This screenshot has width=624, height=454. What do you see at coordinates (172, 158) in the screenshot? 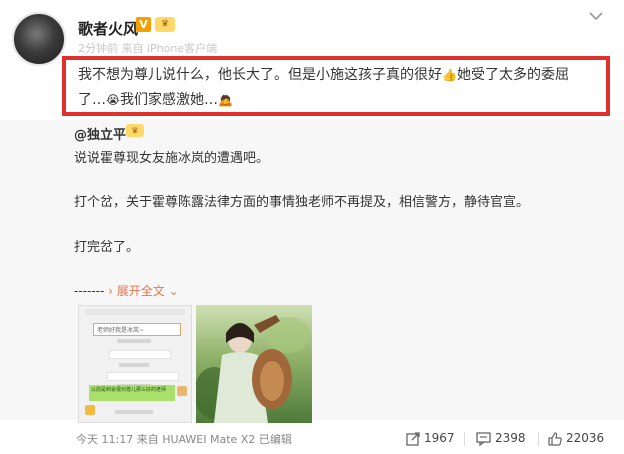
I see `repost-text-line: 说说霍尊现女友施冰岚的遭遇吧。` at bounding box center [172, 158].